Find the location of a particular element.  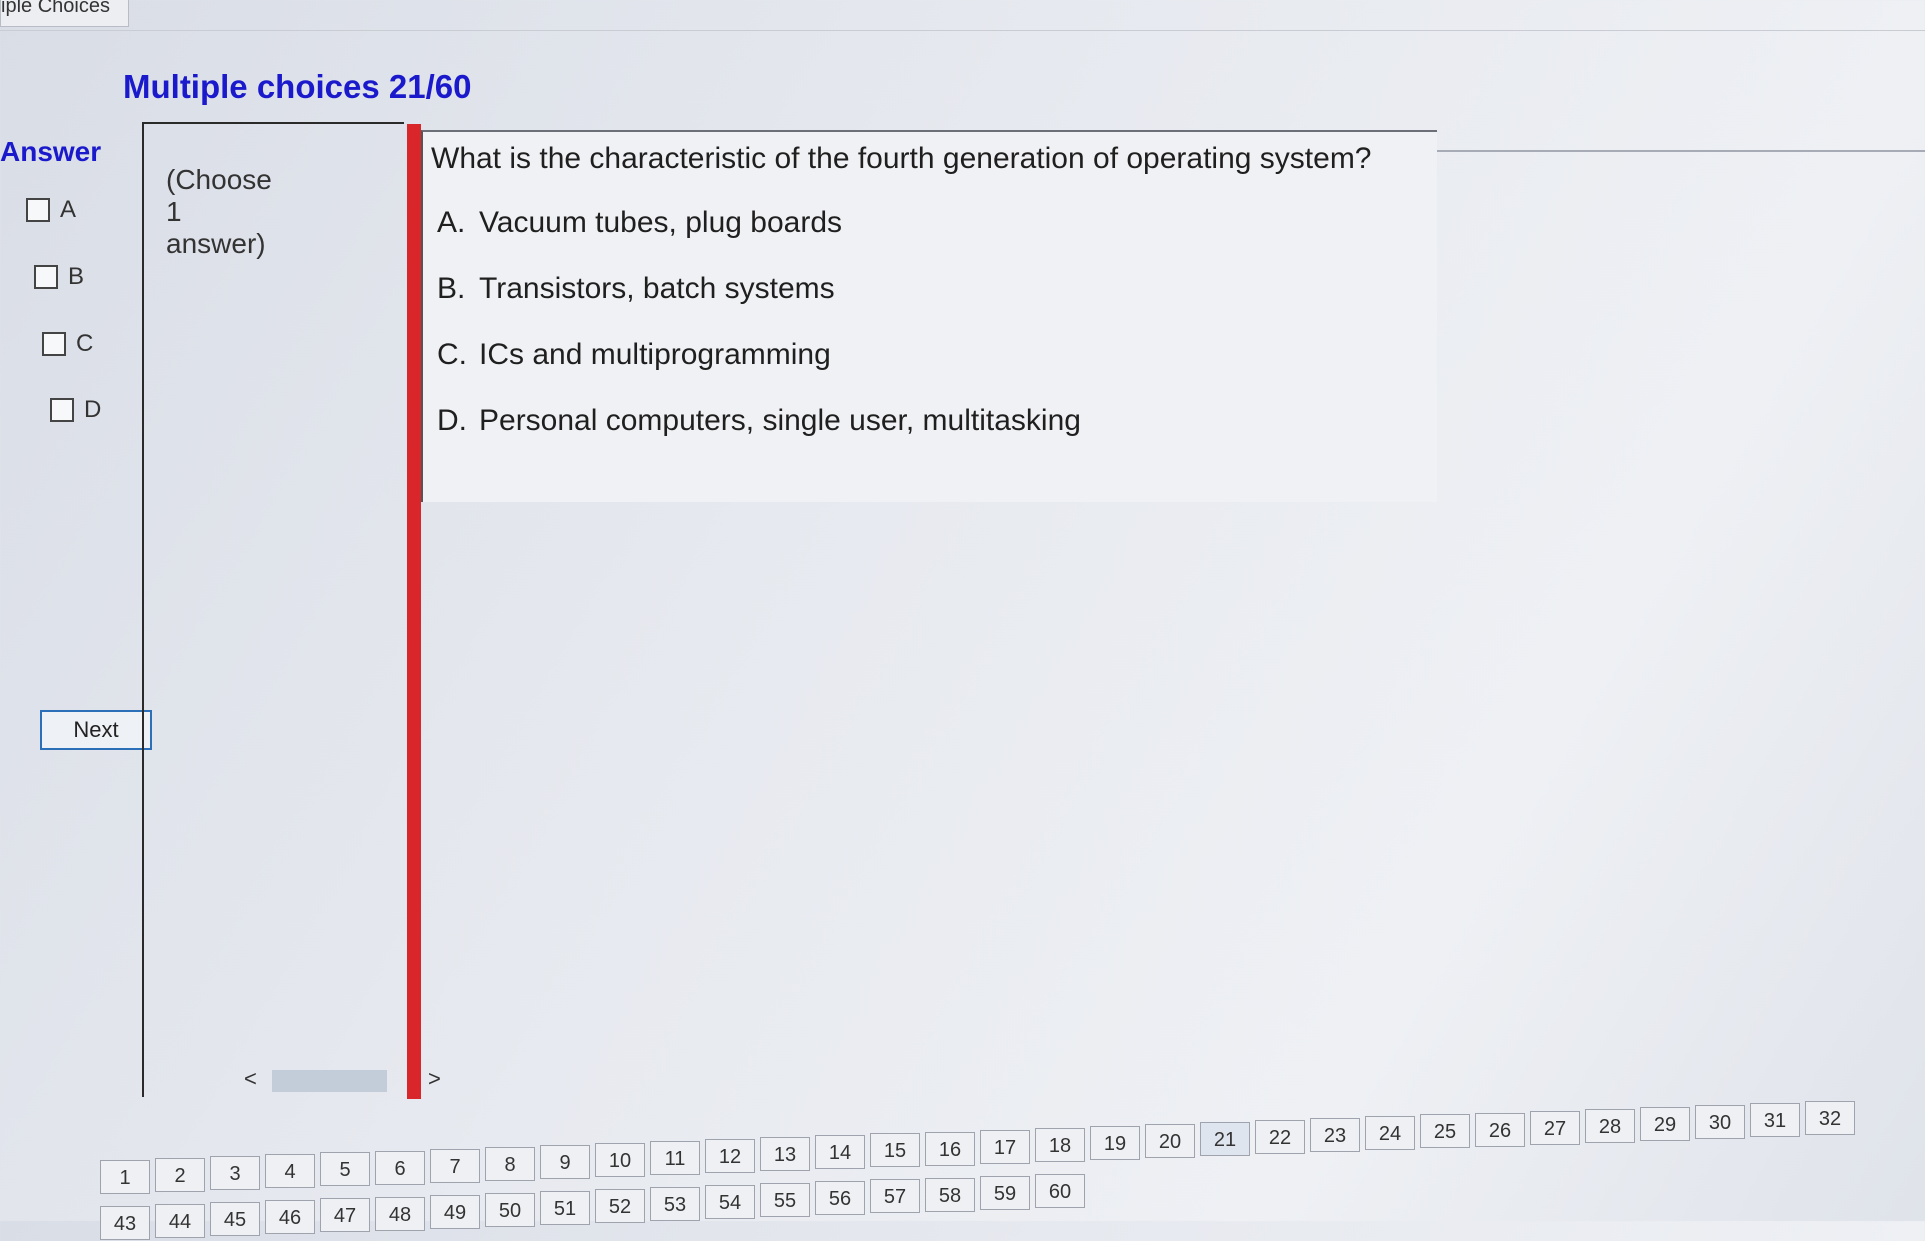

question-nav-button: 59 is located at coordinates (1005, 1192).